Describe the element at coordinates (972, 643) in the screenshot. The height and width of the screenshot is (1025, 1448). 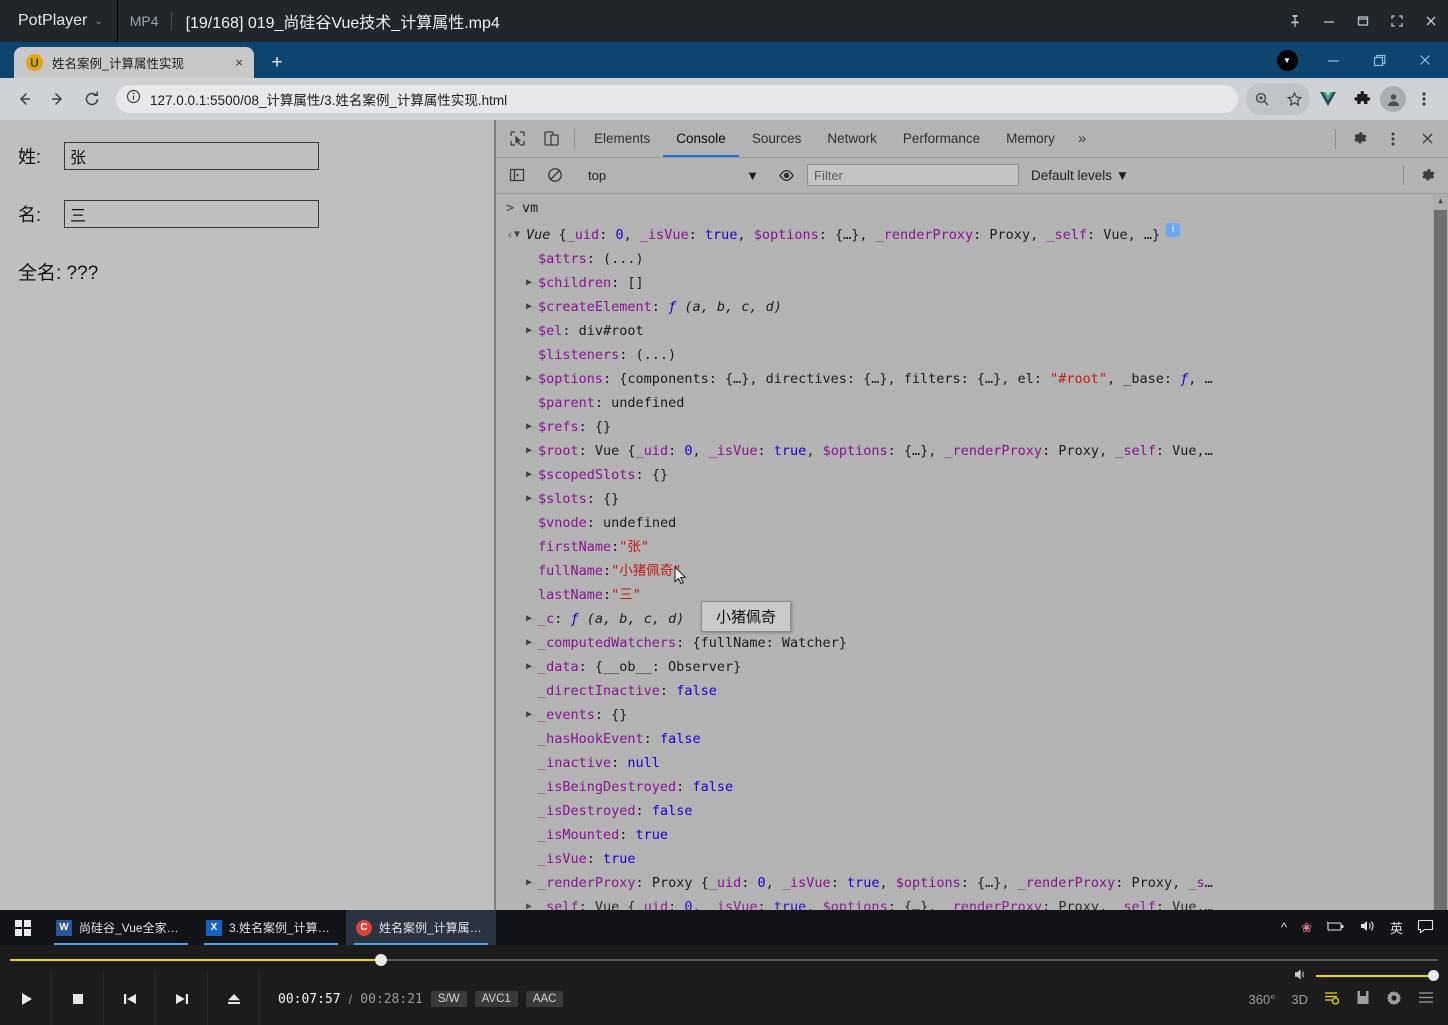
I see `console-row: ▶ _computedWatchers: {fullName: Watcher}` at that location.